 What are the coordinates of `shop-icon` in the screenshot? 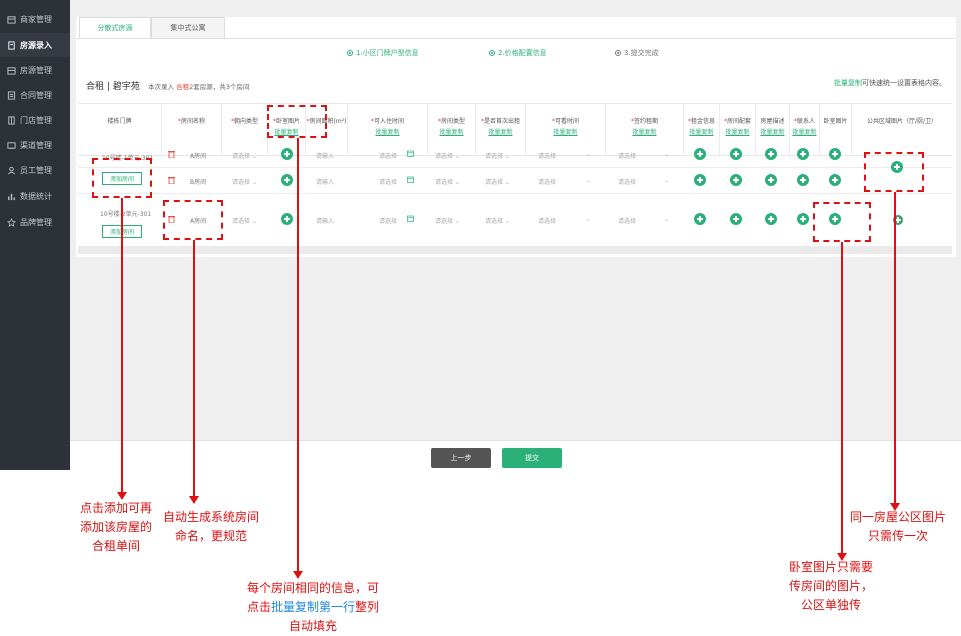 It's located at (11, 120).